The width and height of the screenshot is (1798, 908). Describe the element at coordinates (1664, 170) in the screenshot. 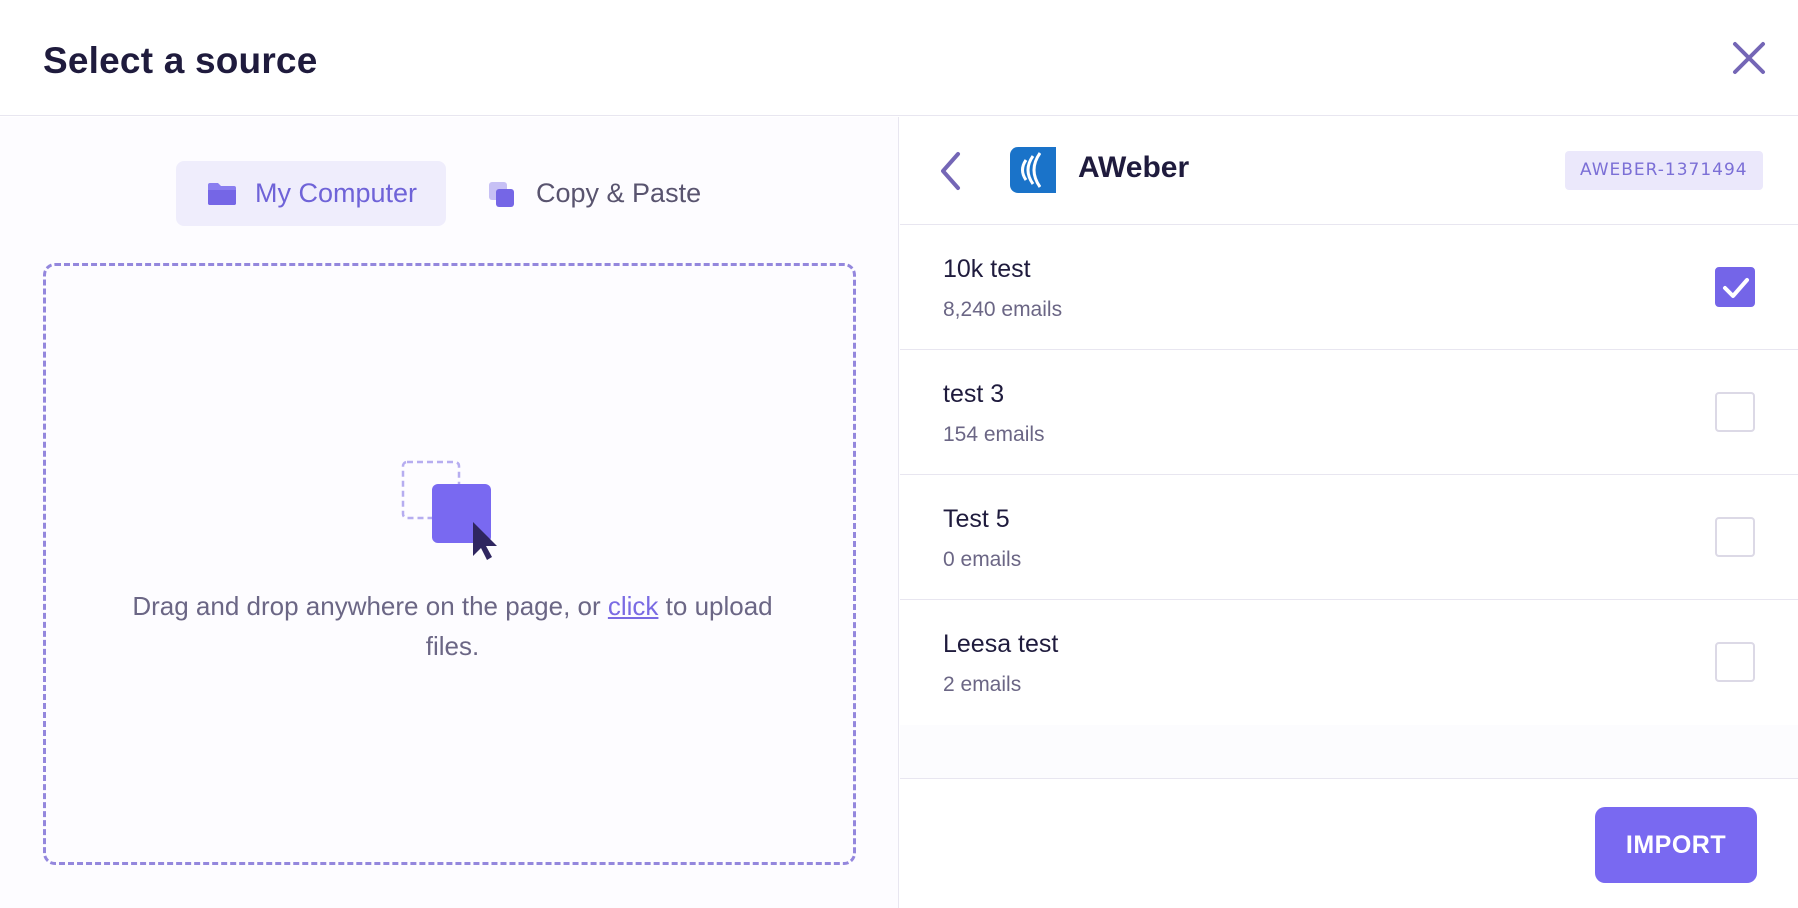

I see `account-id-badge: AWEBER-1371494` at that location.